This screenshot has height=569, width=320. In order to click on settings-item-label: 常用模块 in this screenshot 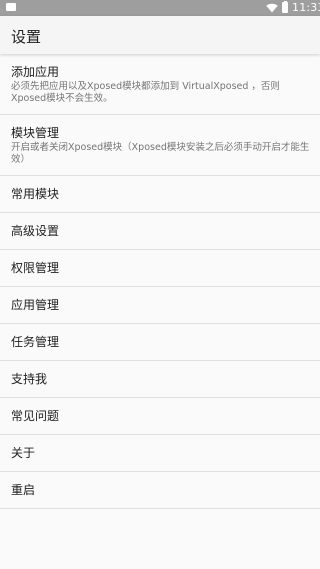, I will do `click(35, 194)`.